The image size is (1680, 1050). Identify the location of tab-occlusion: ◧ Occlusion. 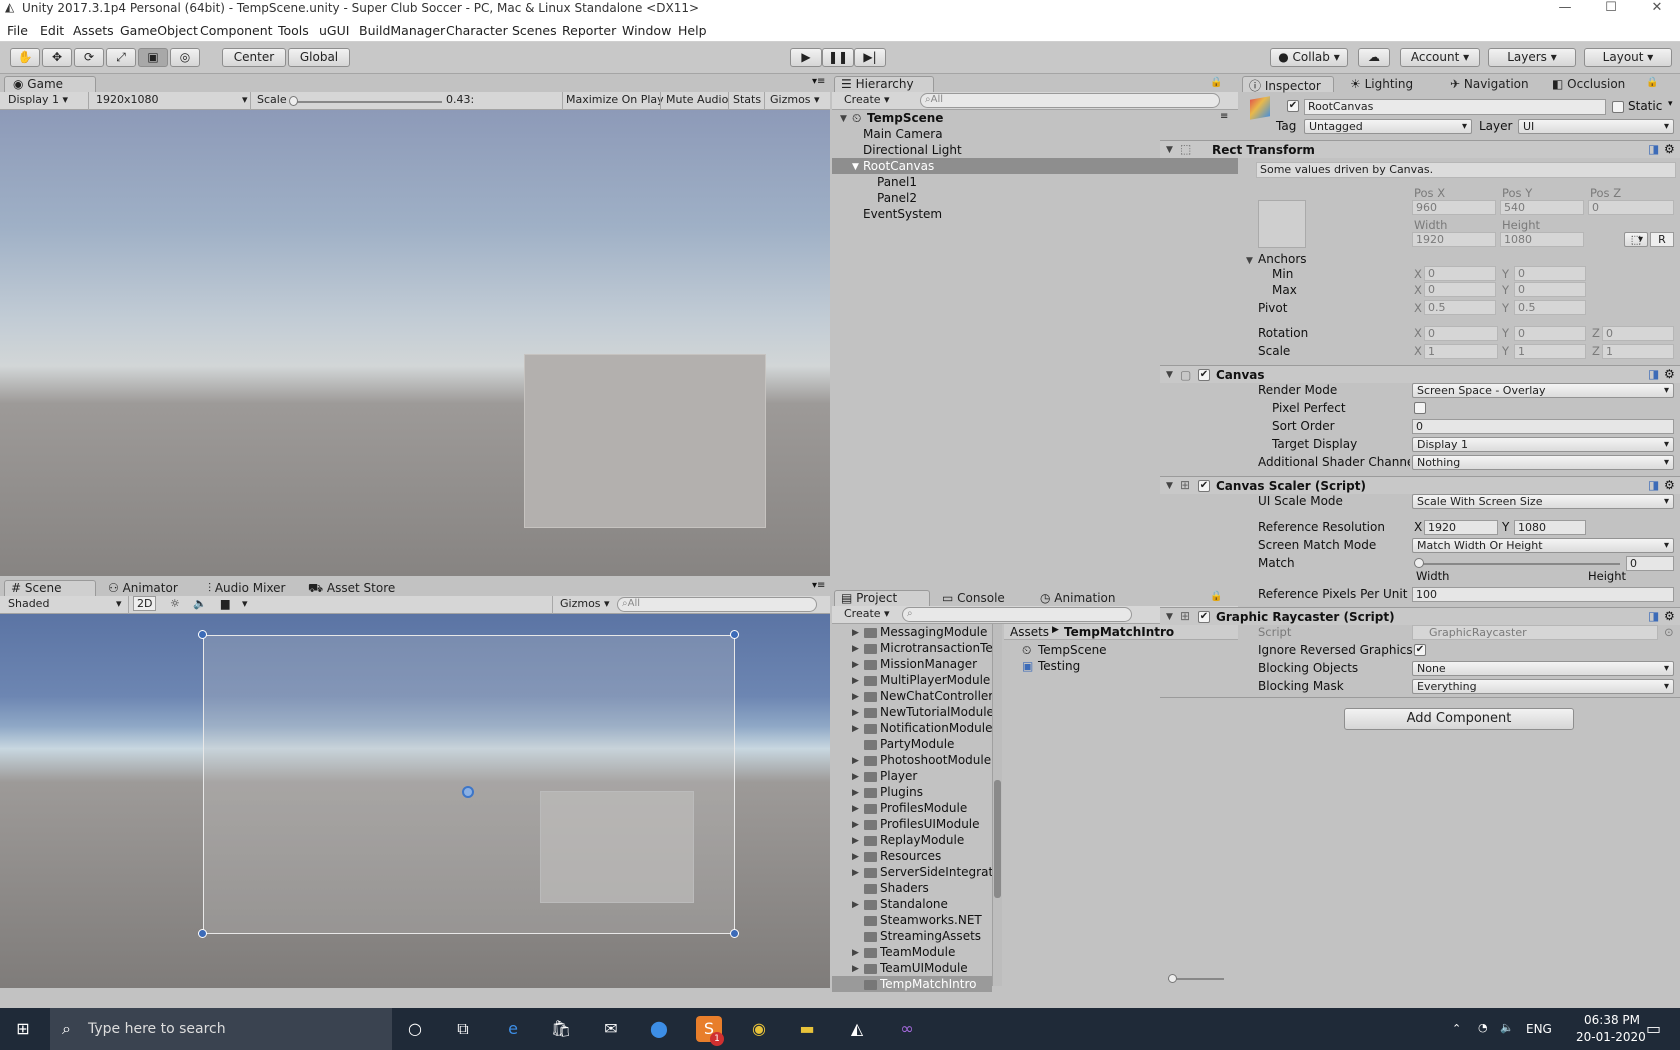
(1588, 84).